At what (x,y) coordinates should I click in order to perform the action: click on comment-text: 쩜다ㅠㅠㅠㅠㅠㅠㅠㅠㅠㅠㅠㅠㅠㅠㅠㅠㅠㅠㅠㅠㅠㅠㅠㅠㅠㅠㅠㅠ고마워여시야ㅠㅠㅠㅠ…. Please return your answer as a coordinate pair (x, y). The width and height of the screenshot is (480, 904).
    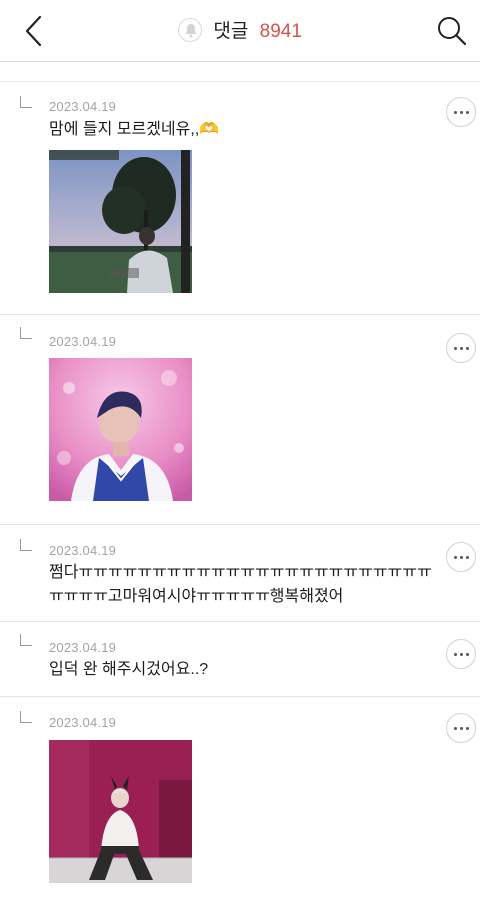
    Looking at the image, I should click on (240, 584).